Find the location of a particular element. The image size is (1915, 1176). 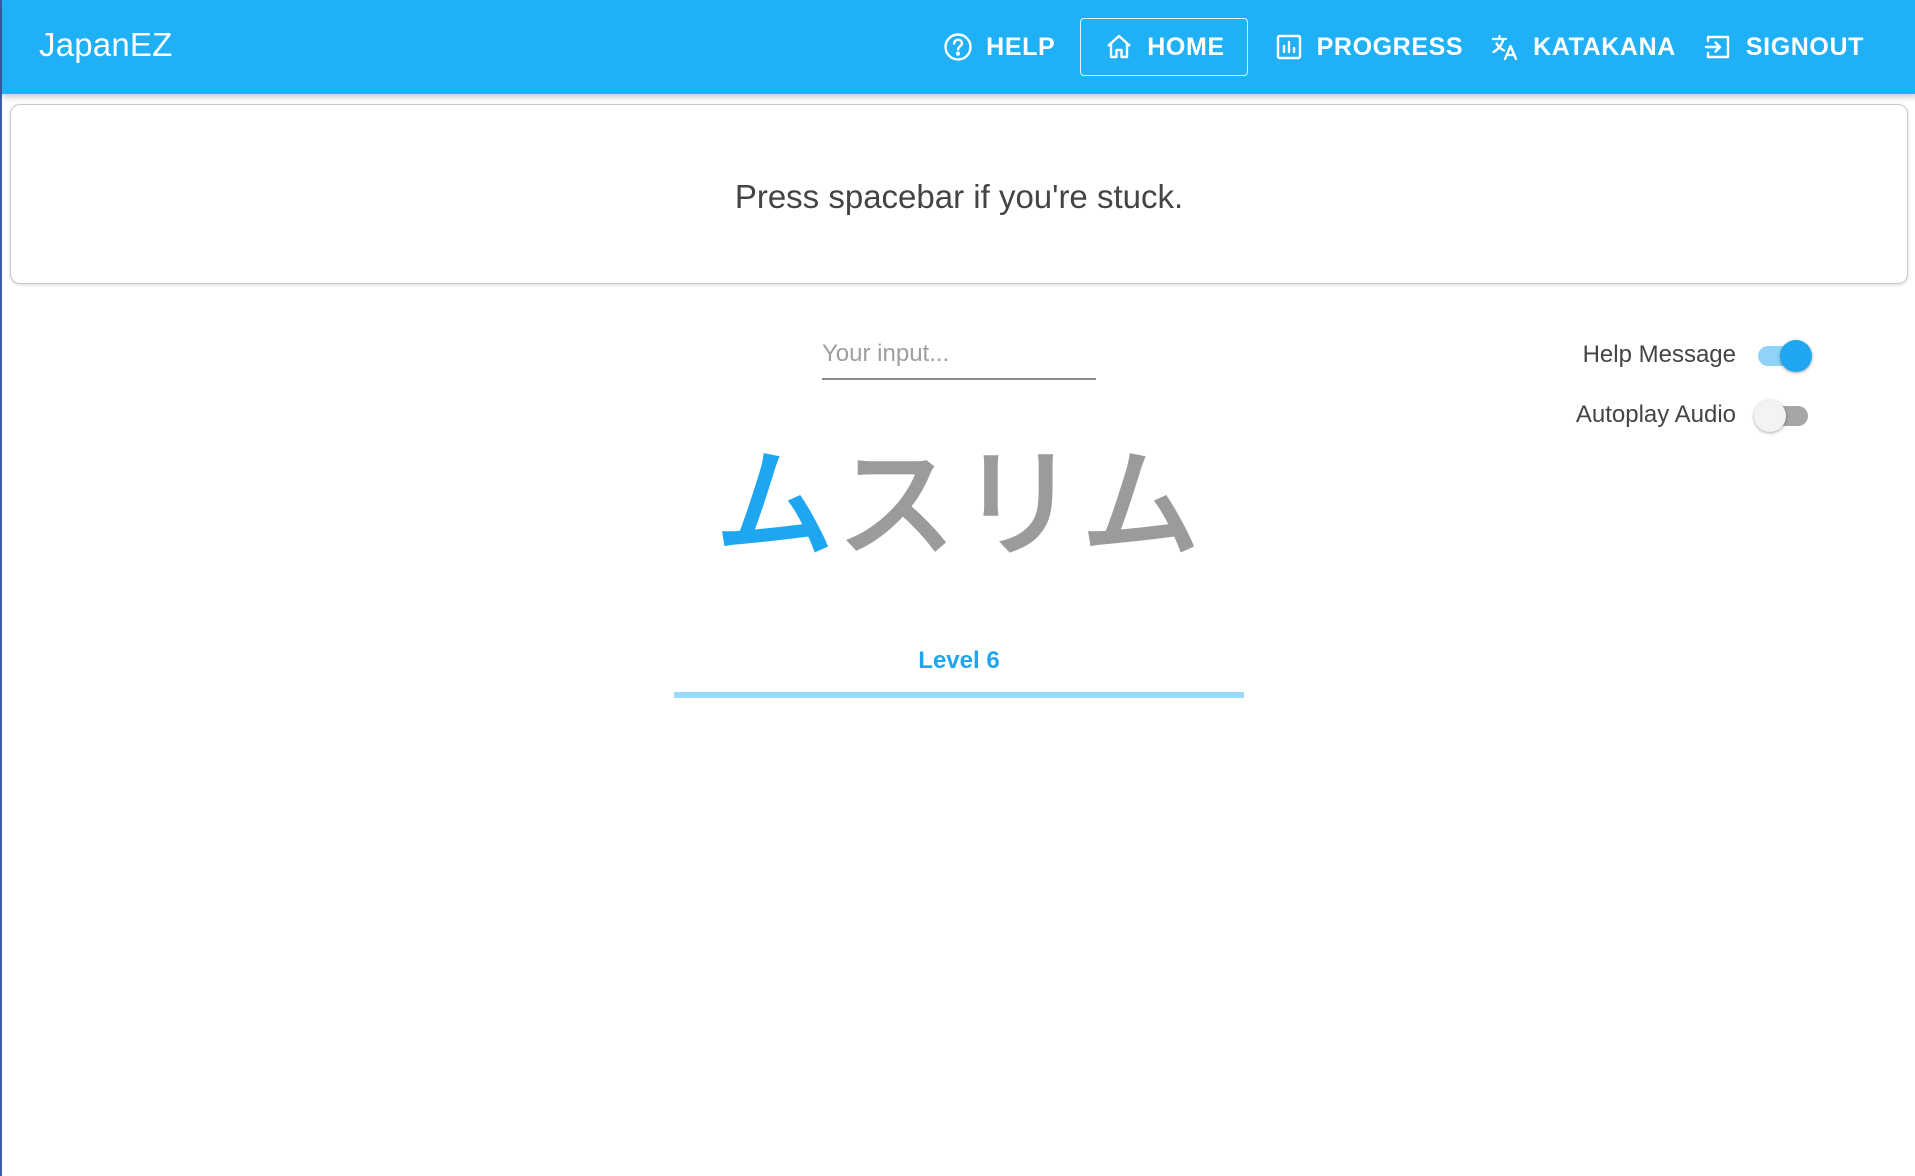

nav-katakana-button: KATAKANA is located at coordinates (1582, 47).